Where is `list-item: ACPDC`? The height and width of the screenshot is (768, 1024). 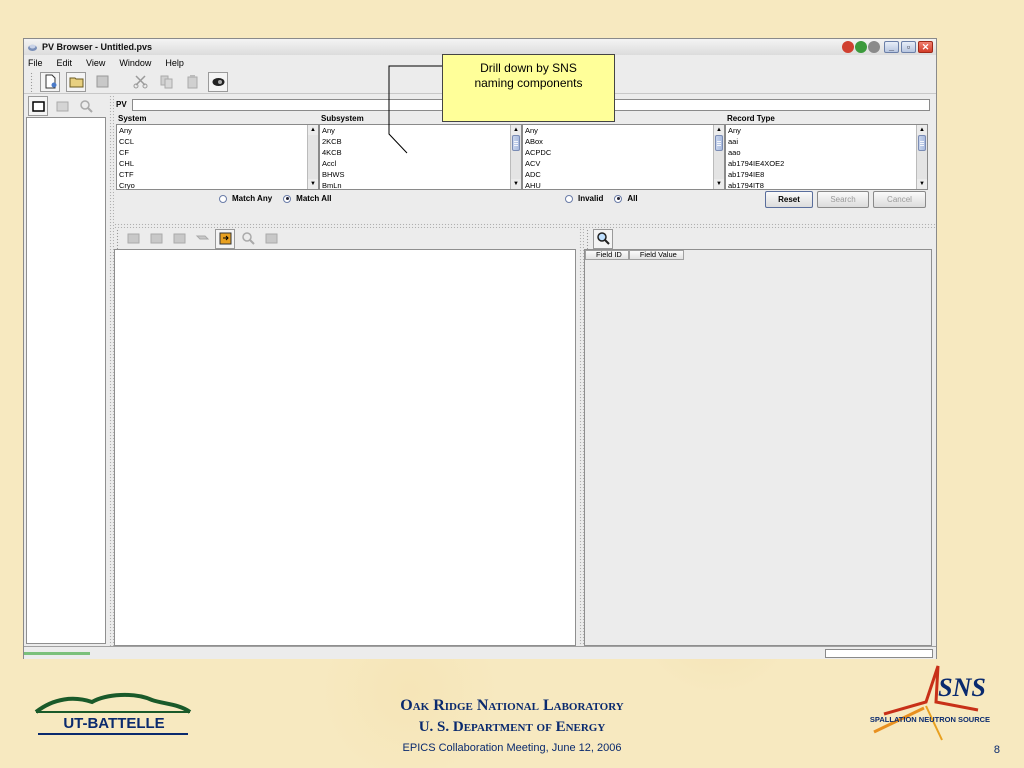 list-item: ACPDC is located at coordinates (618, 152).